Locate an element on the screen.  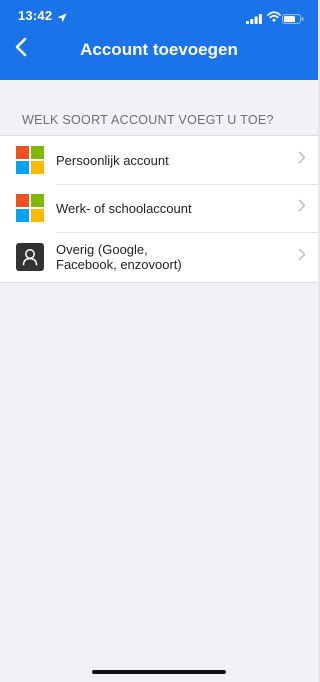
option-label-line2: Facebook, enzovoort) is located at coordinates (119, 264).